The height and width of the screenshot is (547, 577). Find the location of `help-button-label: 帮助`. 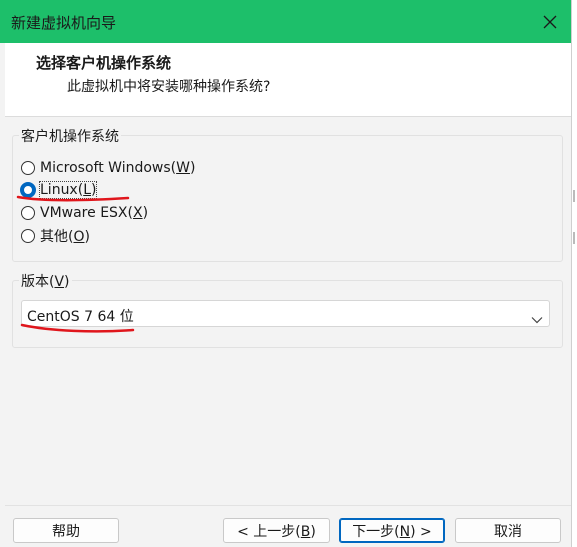

help-button-label: 帮助 is located at coordinates (66, 531).